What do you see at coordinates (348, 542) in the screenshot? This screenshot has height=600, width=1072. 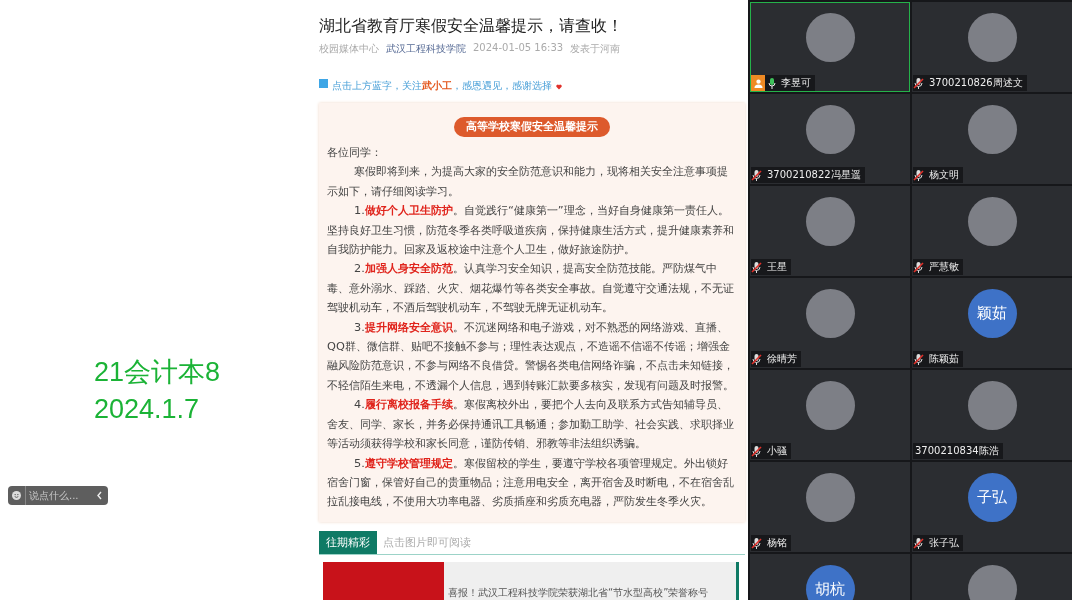 I see `past-highlights-tab: 往期精彩` at bounding box center [348, 542].